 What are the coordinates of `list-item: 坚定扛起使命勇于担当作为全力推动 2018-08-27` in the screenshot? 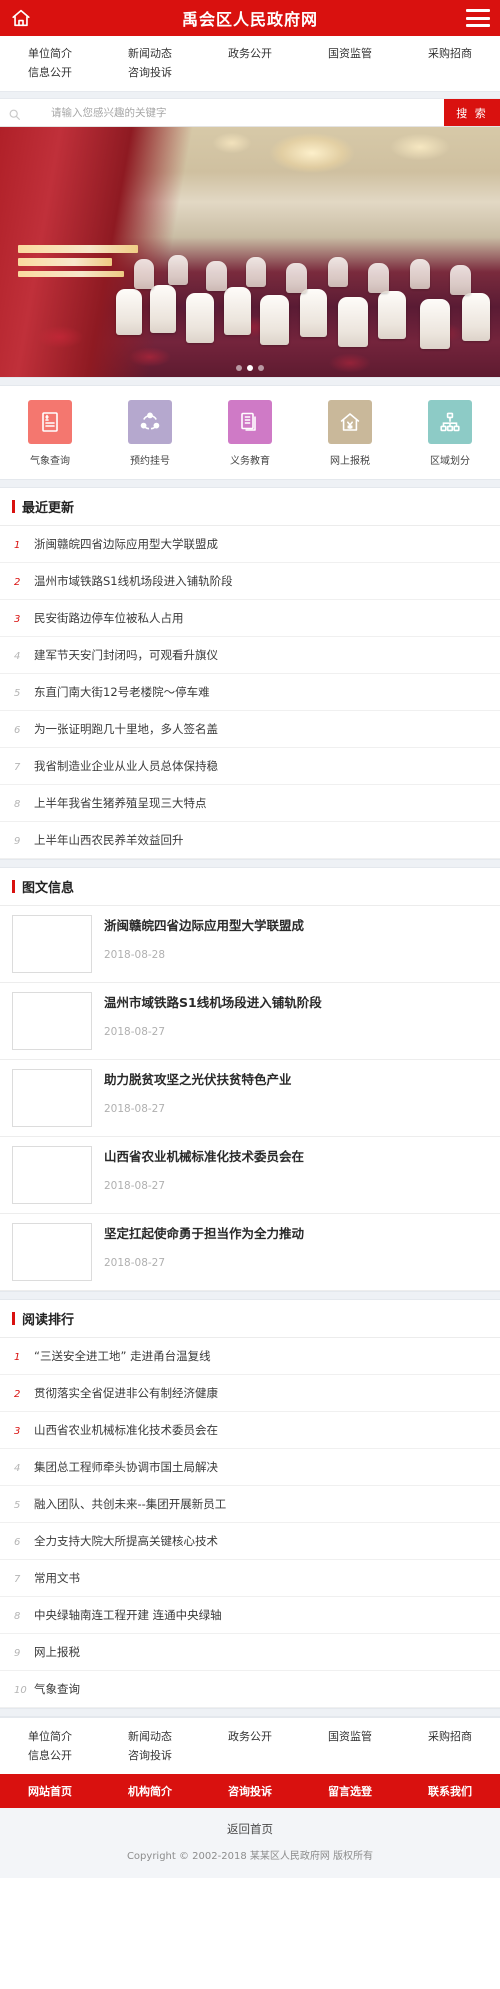 It's located at (250, 1252).